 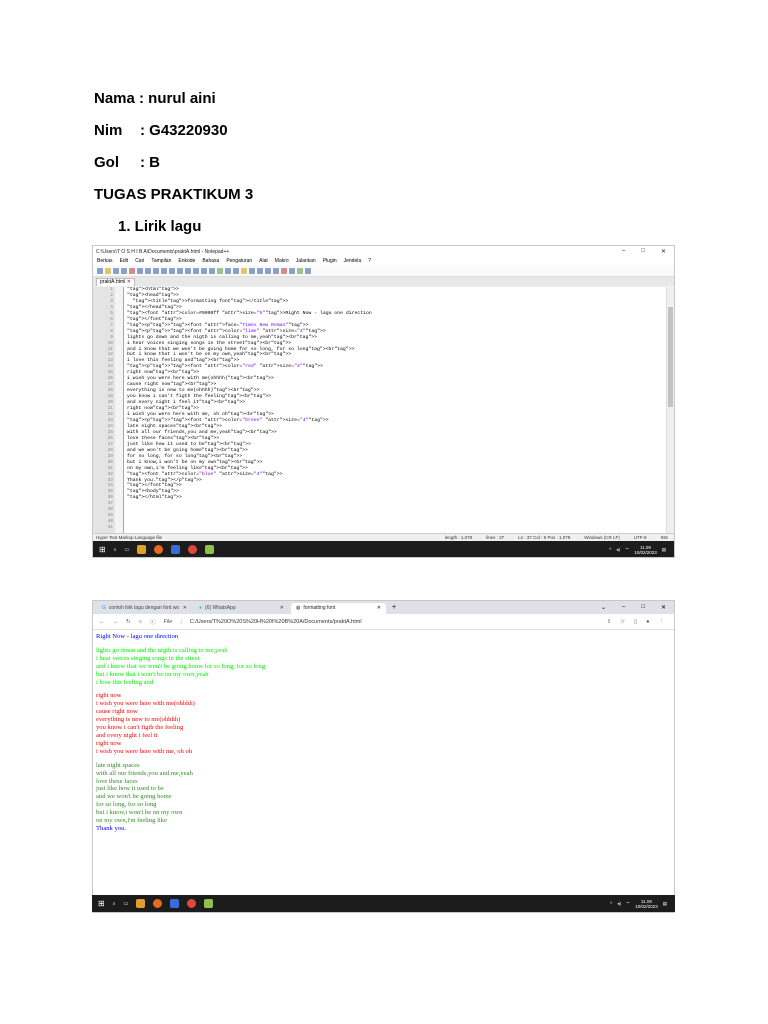 What do you see at coordinates (180, 270) in the screenshot?
I see `redo-icon` at bounding box center [180, 270].